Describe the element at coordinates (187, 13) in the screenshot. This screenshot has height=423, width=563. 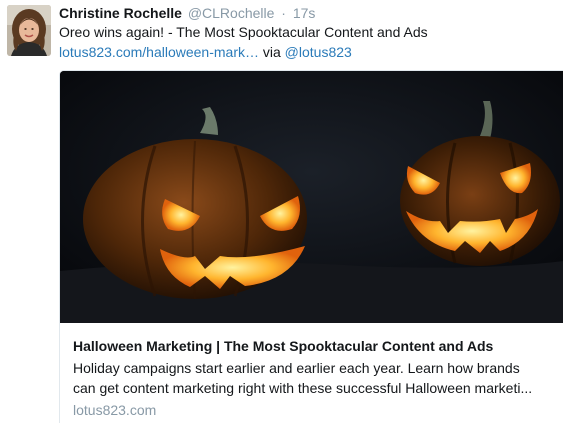
I see `tweet-header: Christine Rochelle @CLRochelle · 17s` at that location.